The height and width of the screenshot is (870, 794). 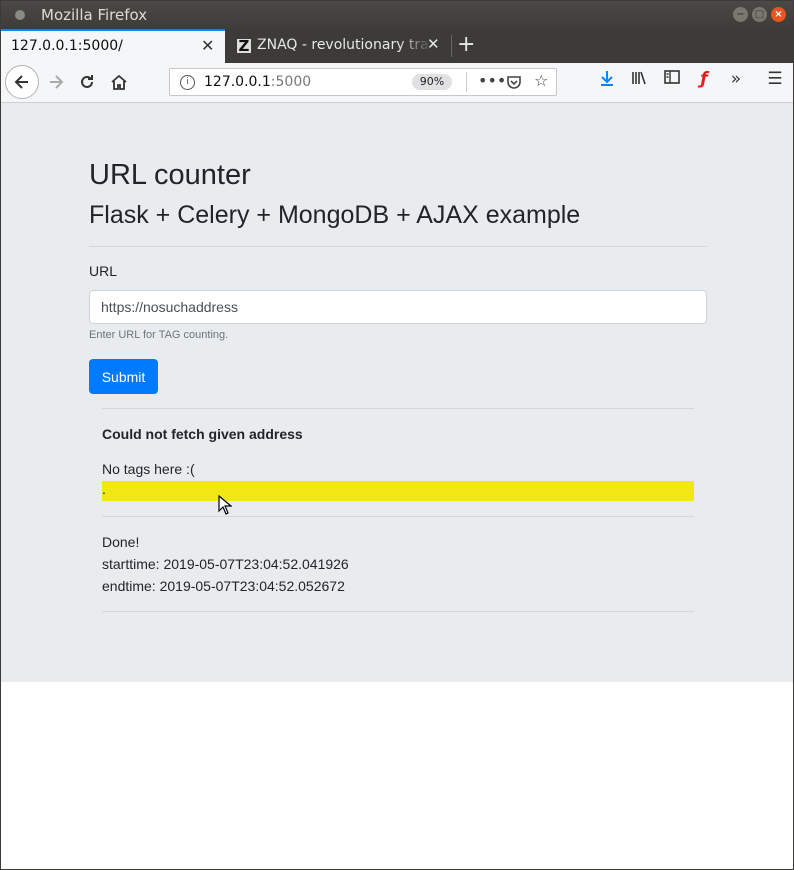 I want to click on firefox-app-icon, so click(x=20, y=15).